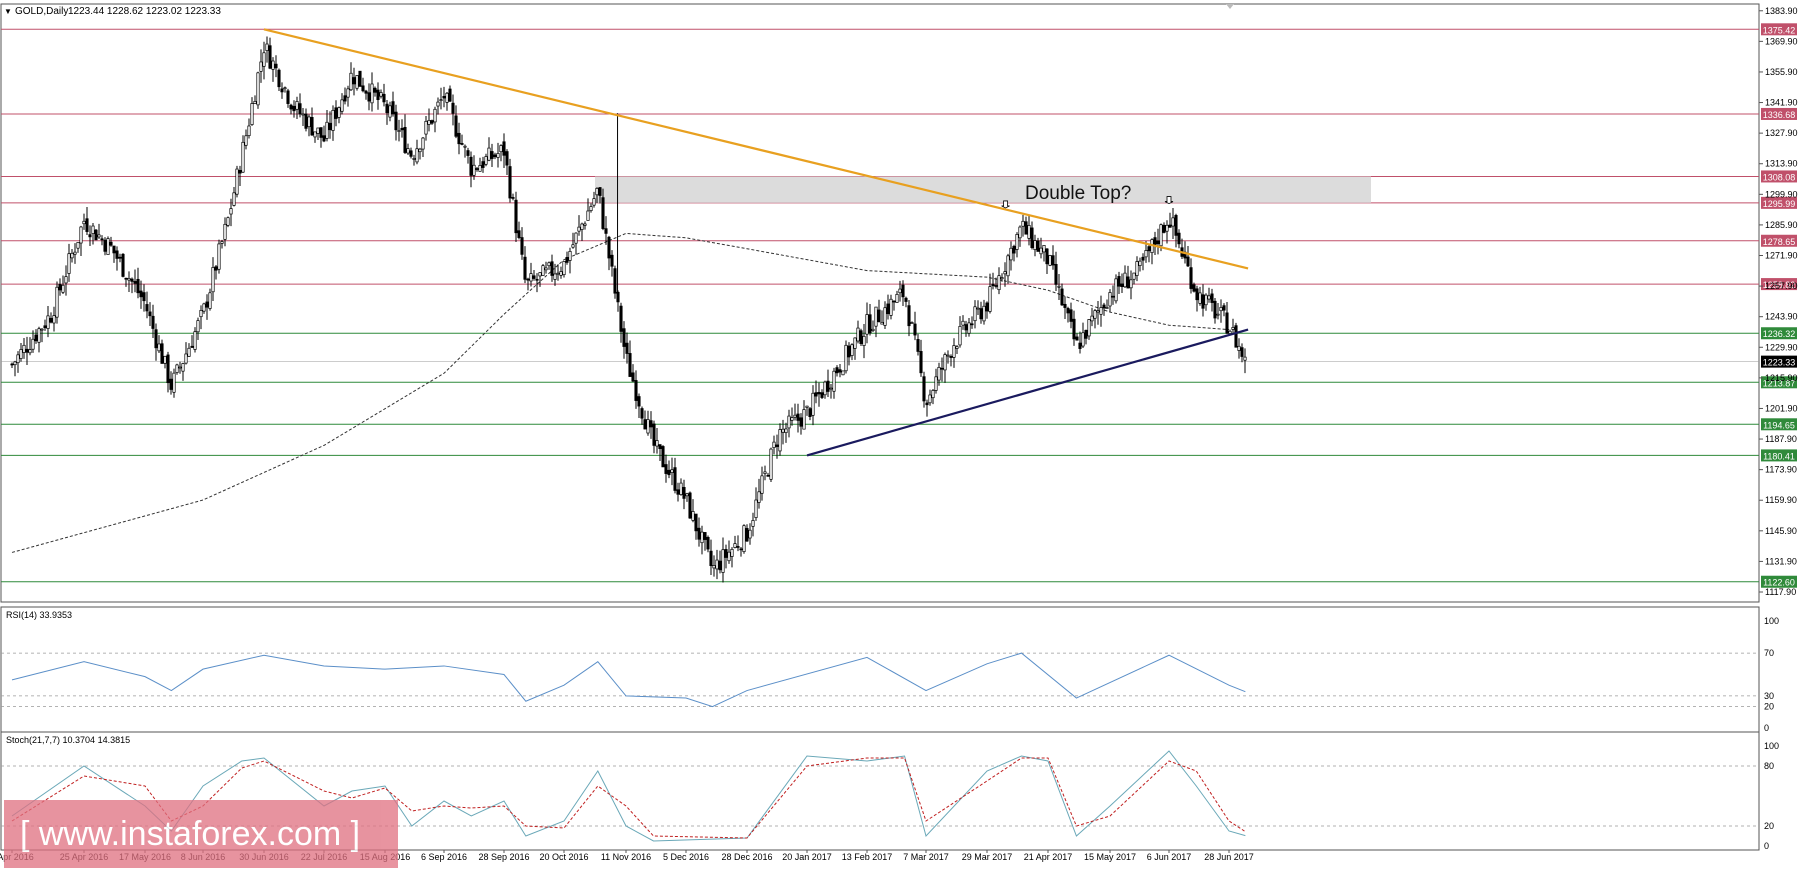  Describe the element at coordinates (1781, 470) in the screenshot. I see `y-tick-label: 1173.90` at that location.